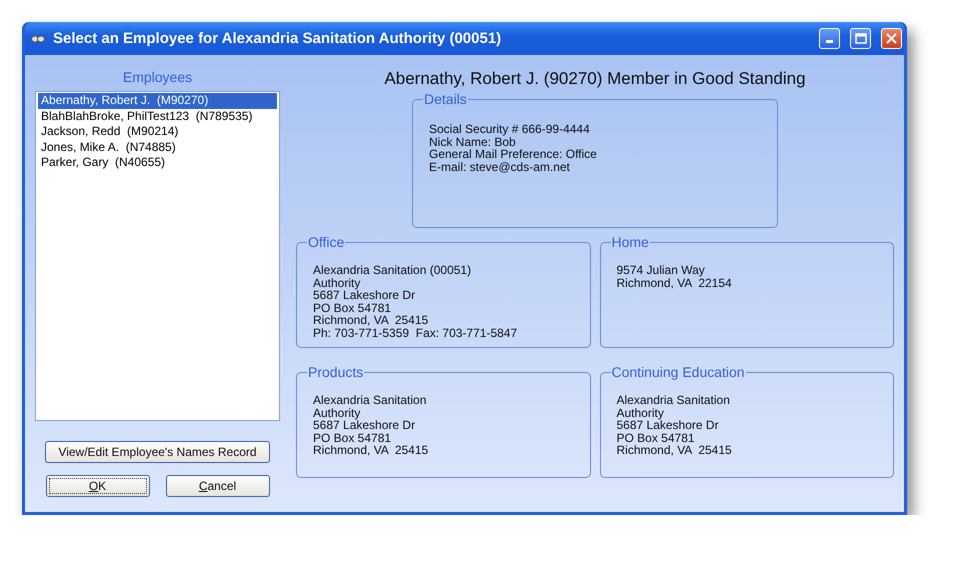 Image resolution: width=963 pixels, height=571 pixels. Describe the element at coordinates (445, 99) in the screenshot. I see `group-title: Details` at that location.